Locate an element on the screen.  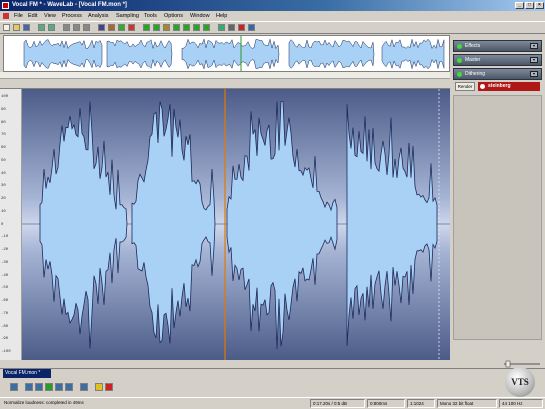
stop-icon is located at coordinates (14, 387).